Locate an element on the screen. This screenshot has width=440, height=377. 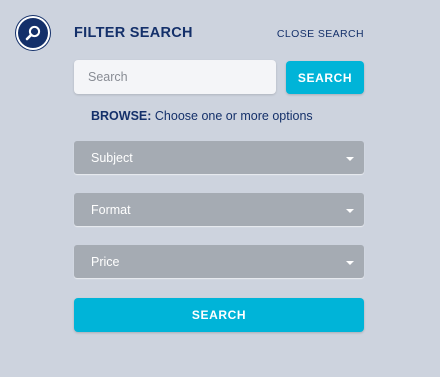
browse-instructions: BROWSE: Choose one or more options is located at coordinates (202, 116).